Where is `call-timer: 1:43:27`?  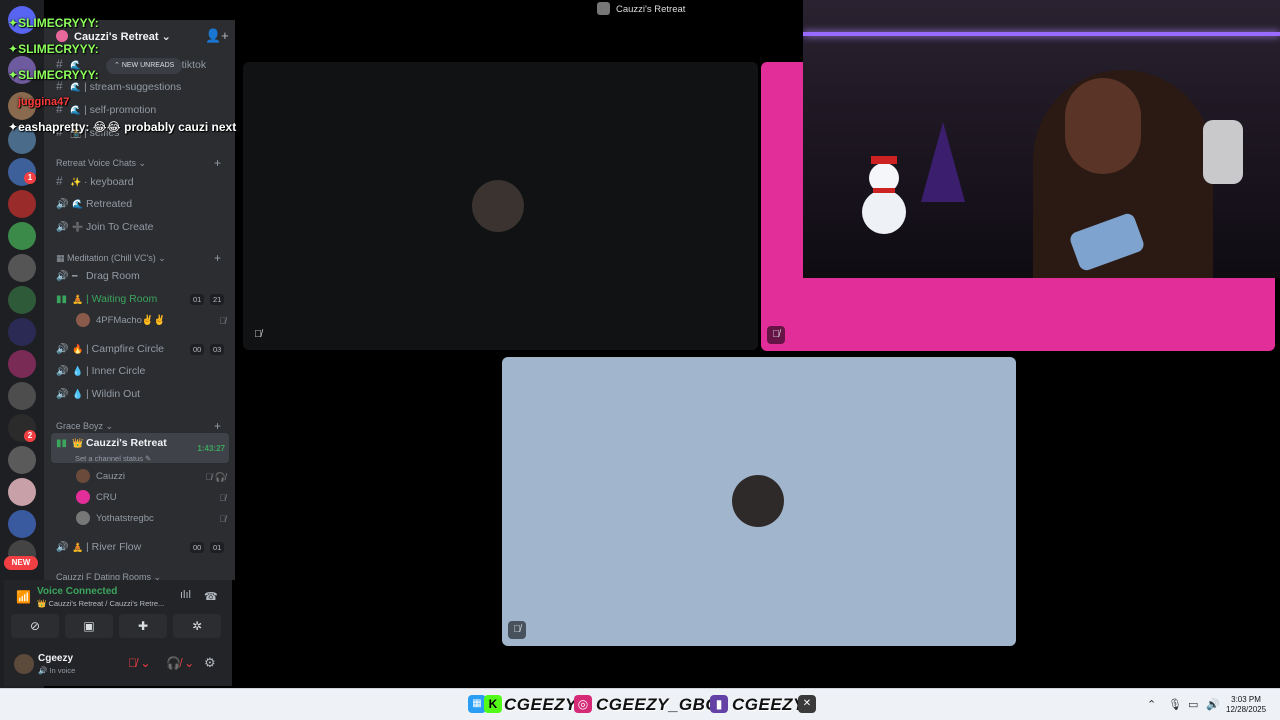
call-timer: 1:43:27 is located at coordinates (211, 448).